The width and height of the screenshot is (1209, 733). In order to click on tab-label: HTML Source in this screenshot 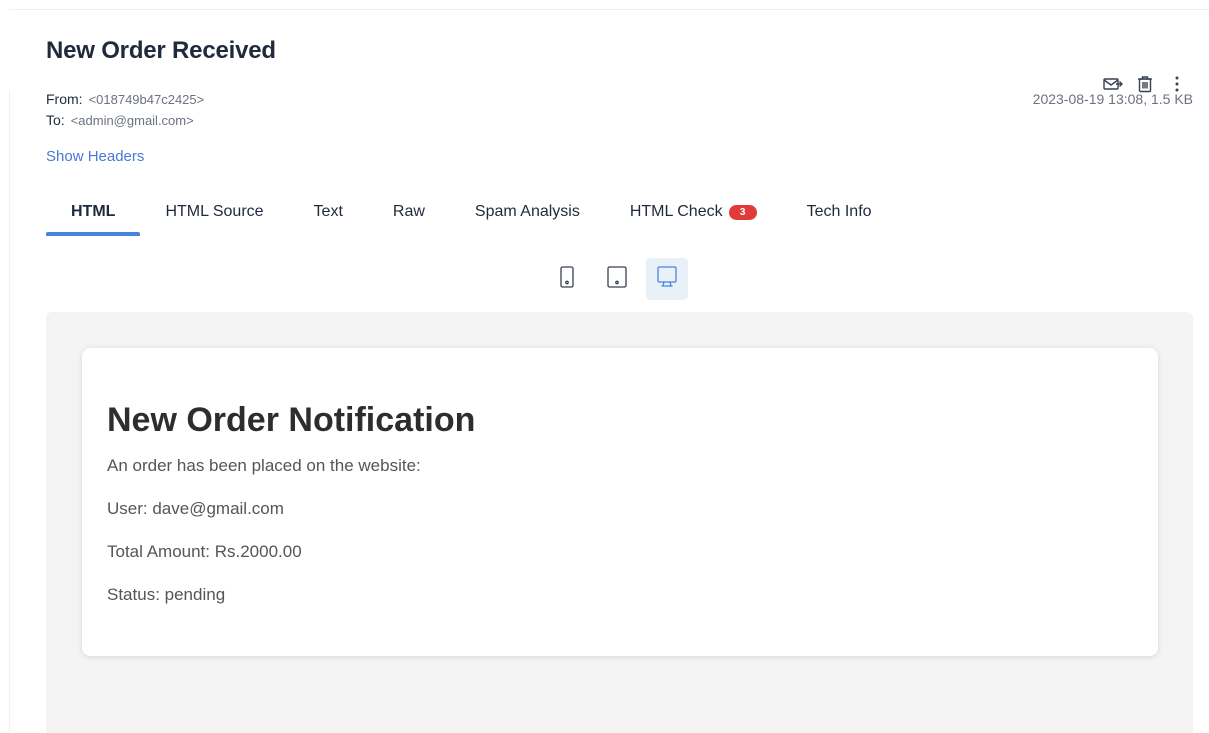, I will do `click(214, 211)`.